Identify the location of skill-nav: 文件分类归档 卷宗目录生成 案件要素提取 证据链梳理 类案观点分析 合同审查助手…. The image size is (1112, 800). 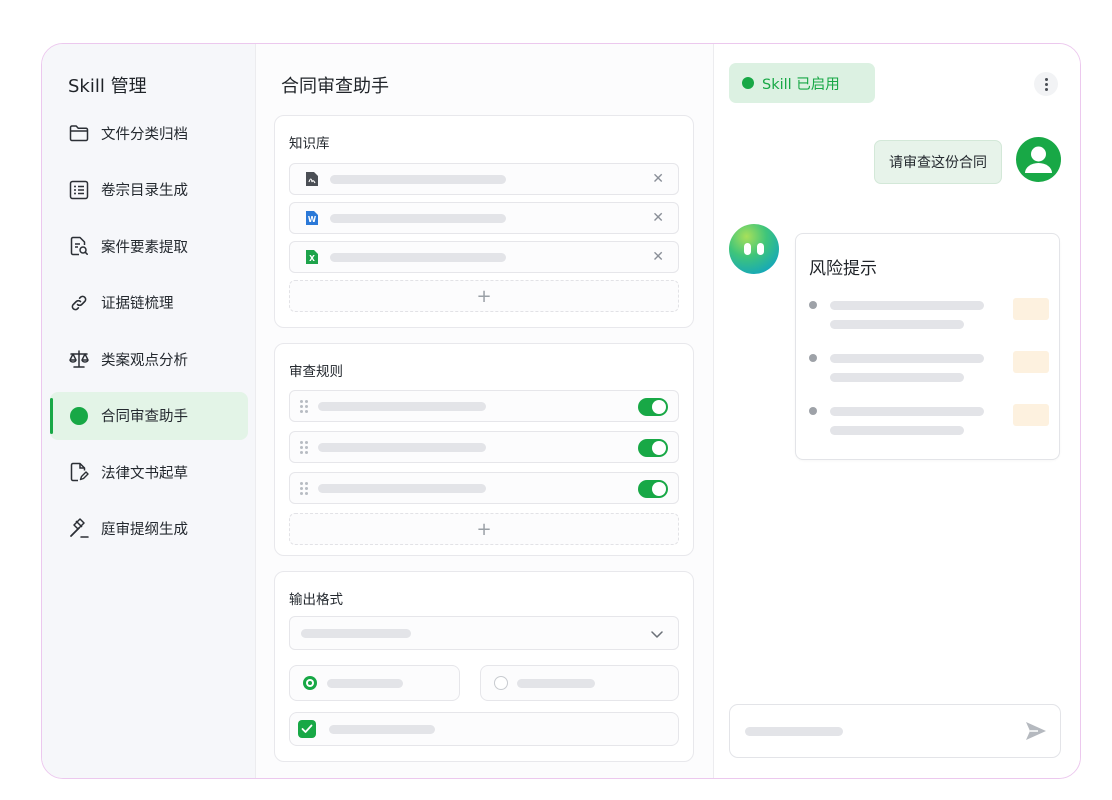
(149, 335).